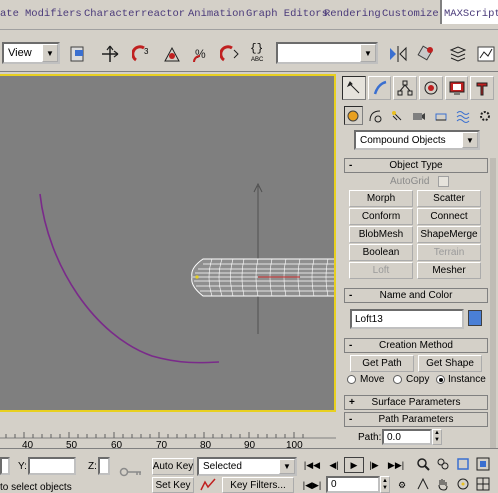 The height and width of the screenshot is (493, 498). What do you see at coordinates (216, 14) in the screenshot?
I see `menu-item-animation: Animation` at bounding box center [216, 14].